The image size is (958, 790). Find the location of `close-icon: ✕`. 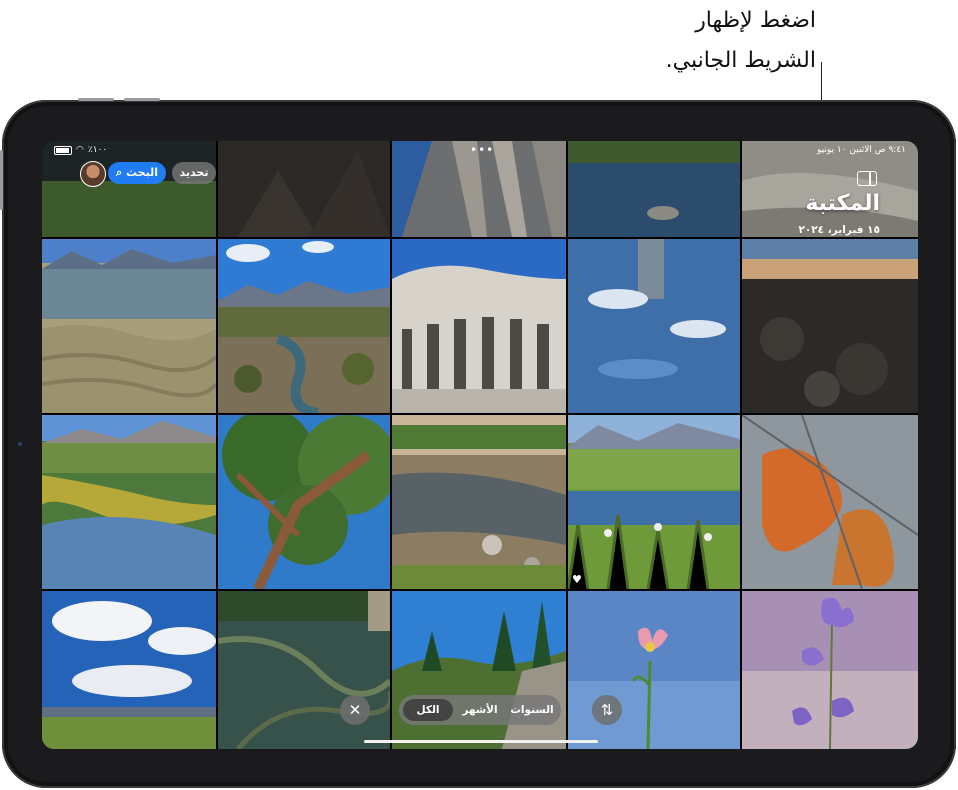

close-icon: ✕ is located at coordinates (355, 710).